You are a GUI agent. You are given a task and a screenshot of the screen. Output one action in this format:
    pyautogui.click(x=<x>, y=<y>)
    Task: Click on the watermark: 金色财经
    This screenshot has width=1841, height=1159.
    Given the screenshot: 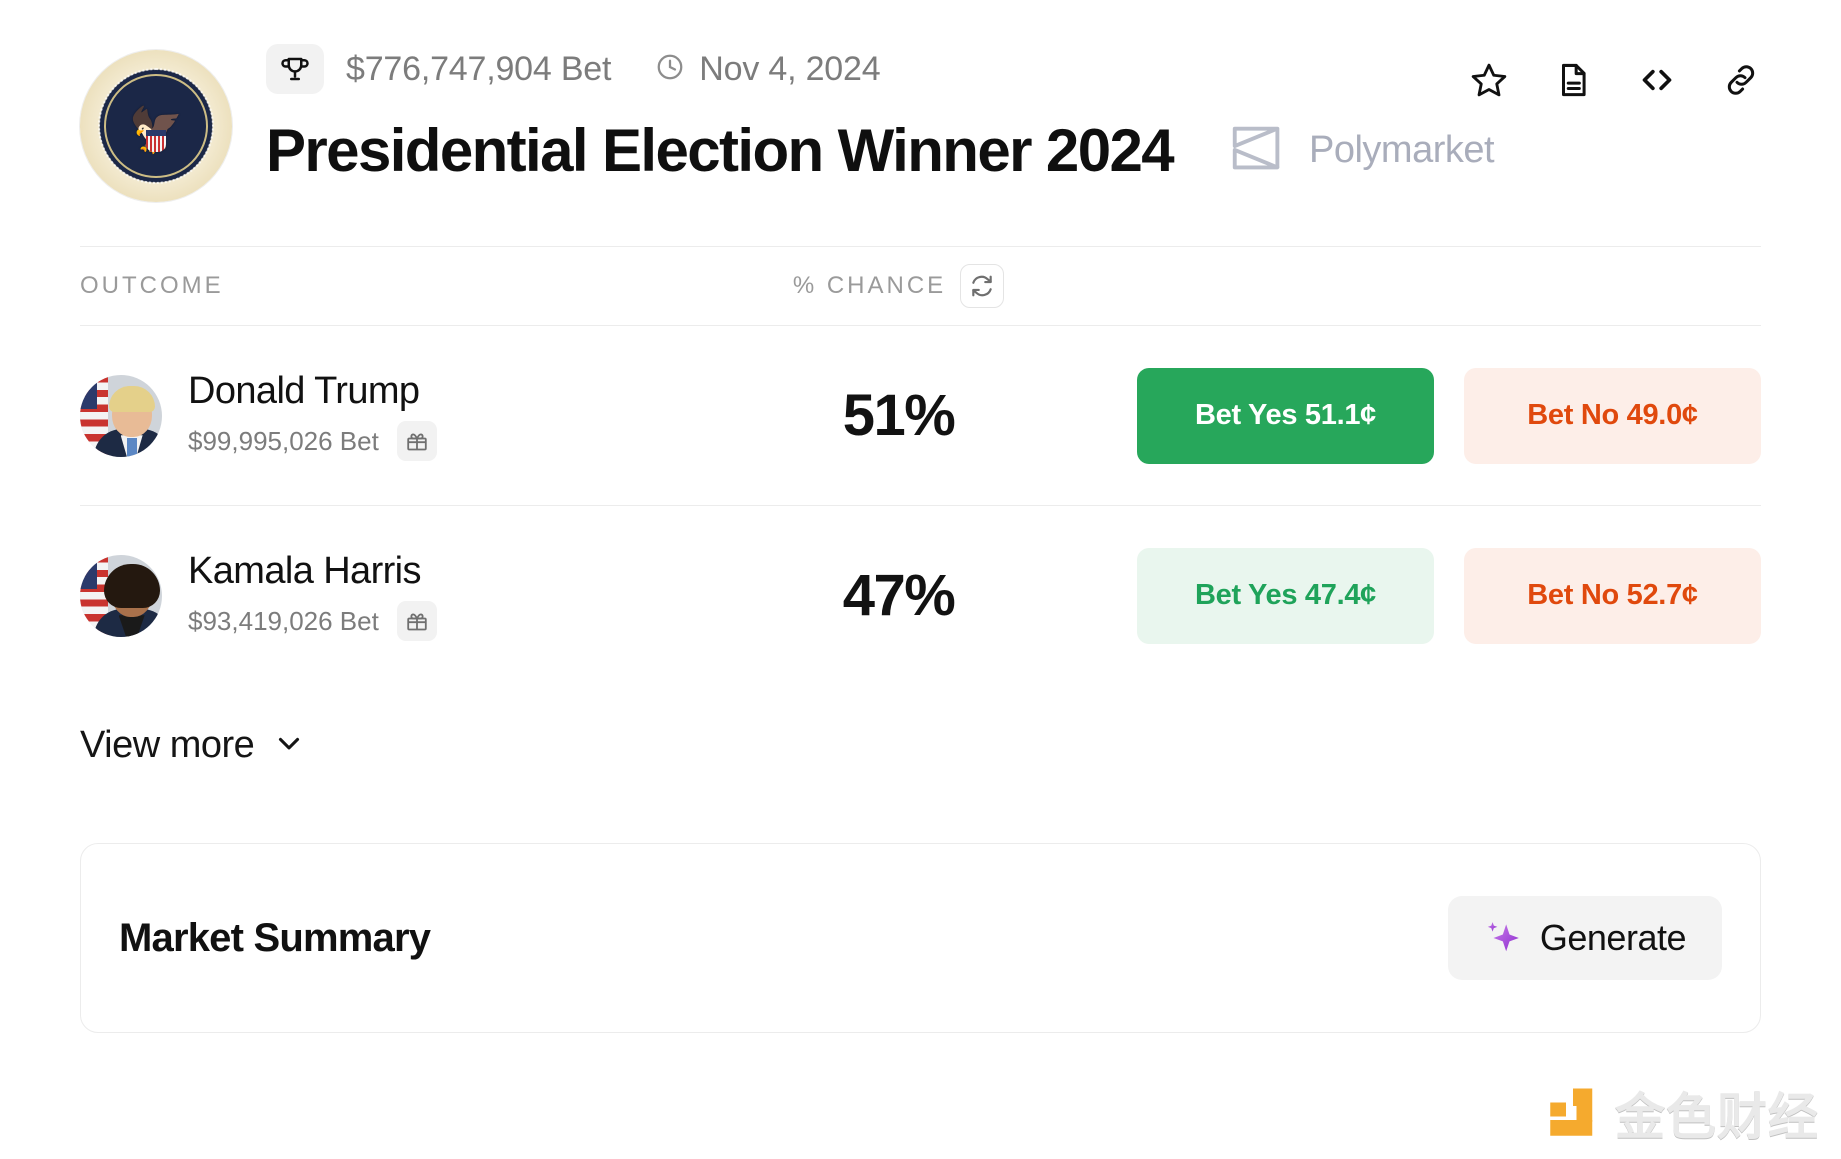 What is the action you would take?
    pyautogui.click(x=1682, y=1113)
    